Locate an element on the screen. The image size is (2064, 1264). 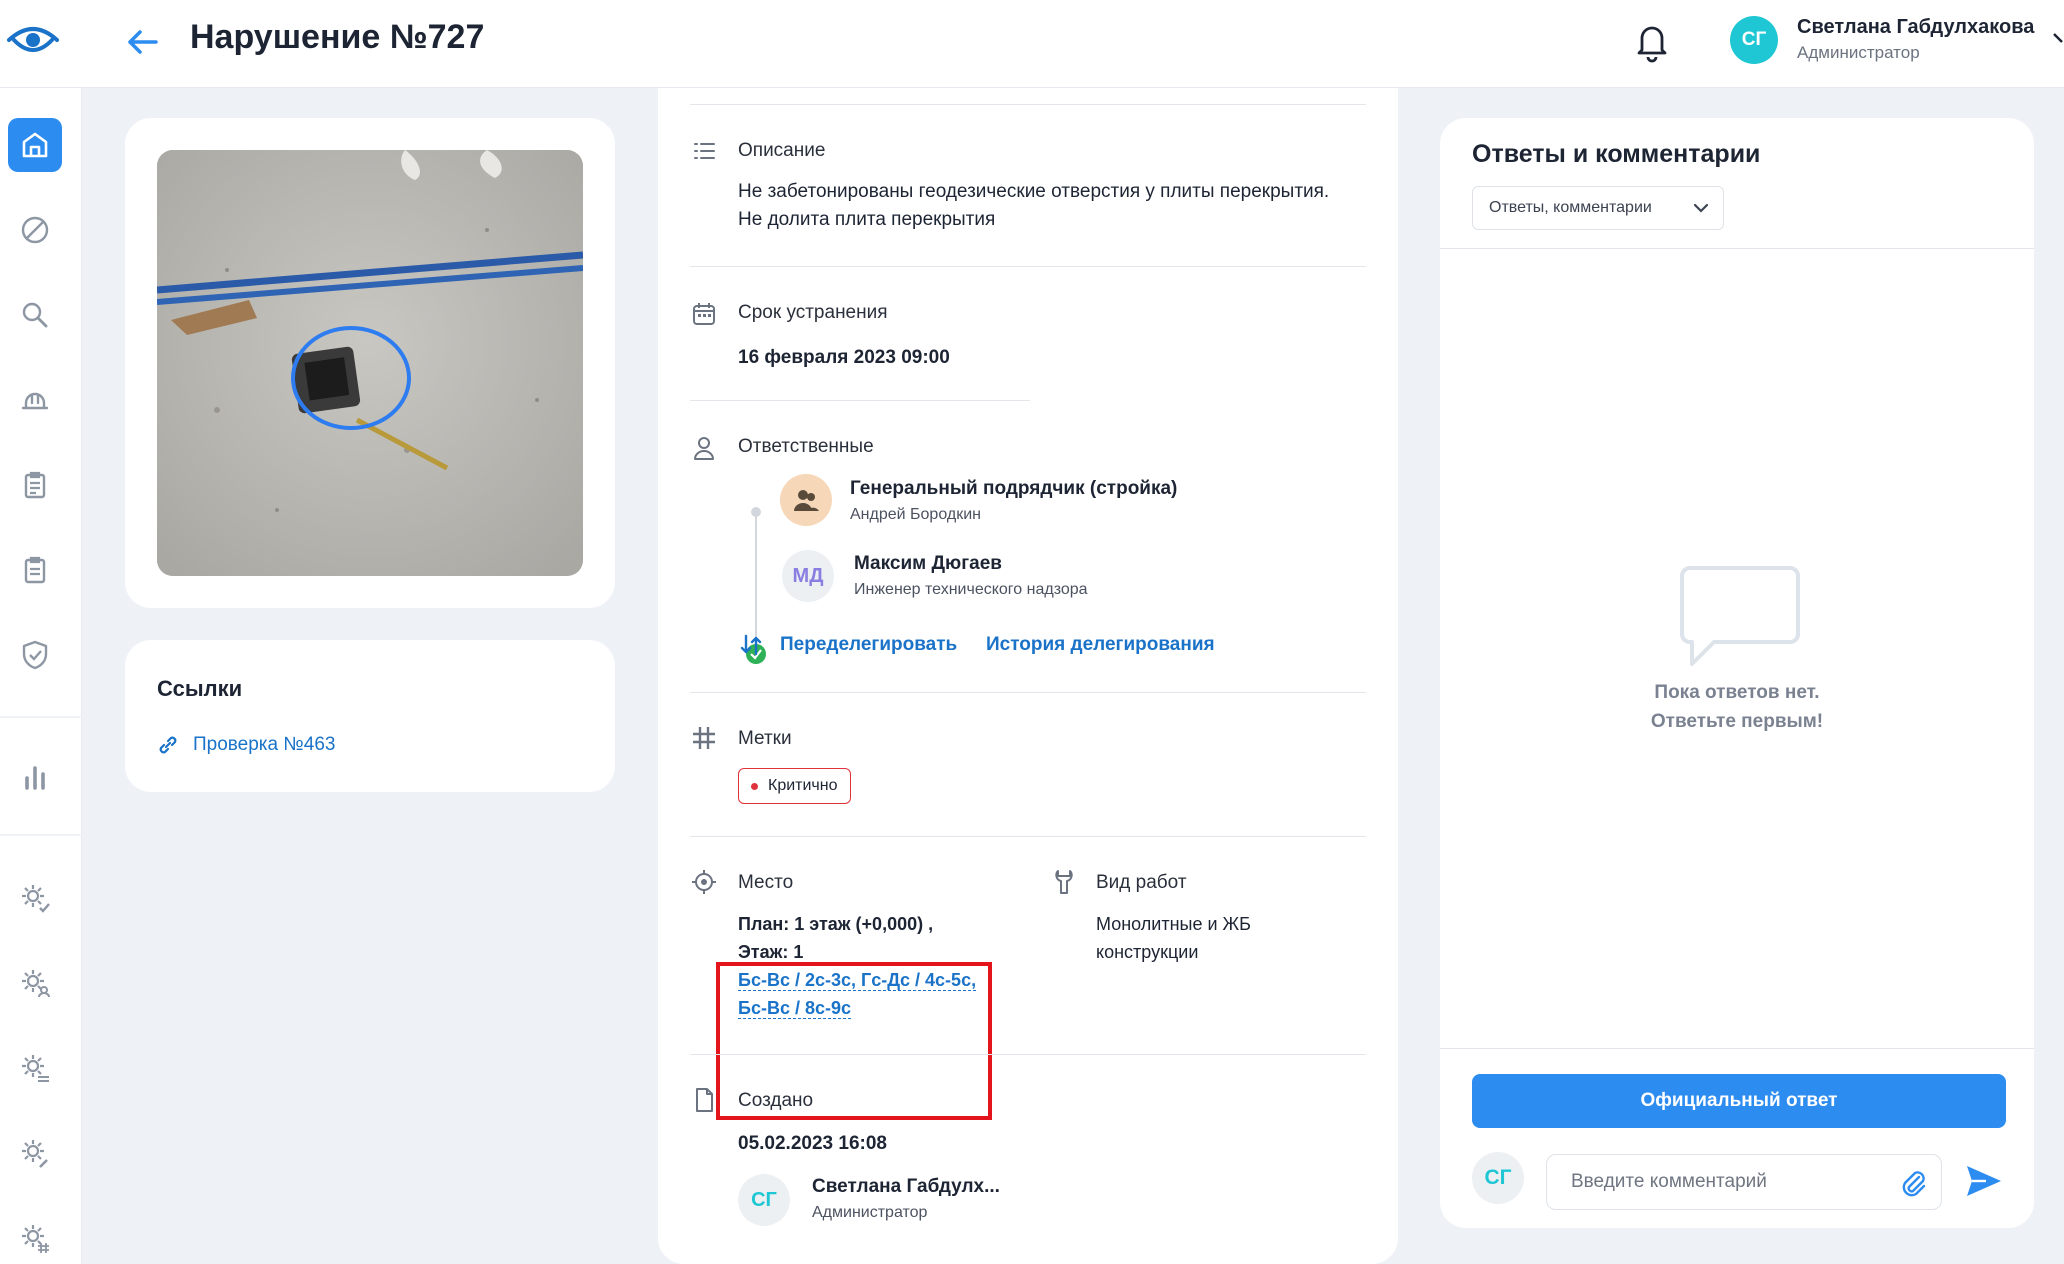
gear-user-icon is located at coordinates (36, 984).